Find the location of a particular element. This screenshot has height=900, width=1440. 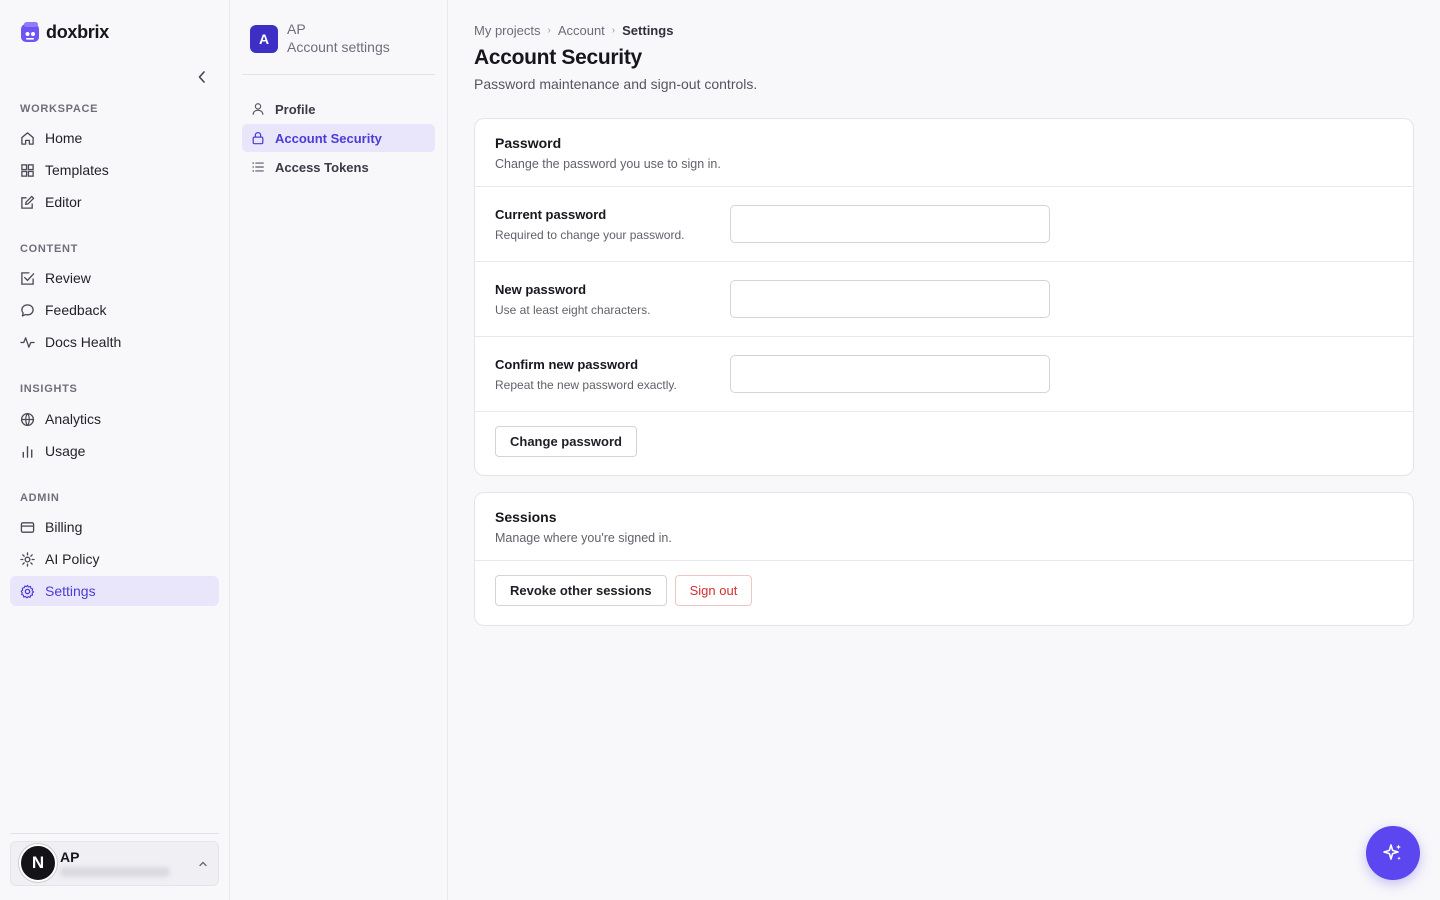

sidebar-item-label: Home is located at coordinates (64, 138).